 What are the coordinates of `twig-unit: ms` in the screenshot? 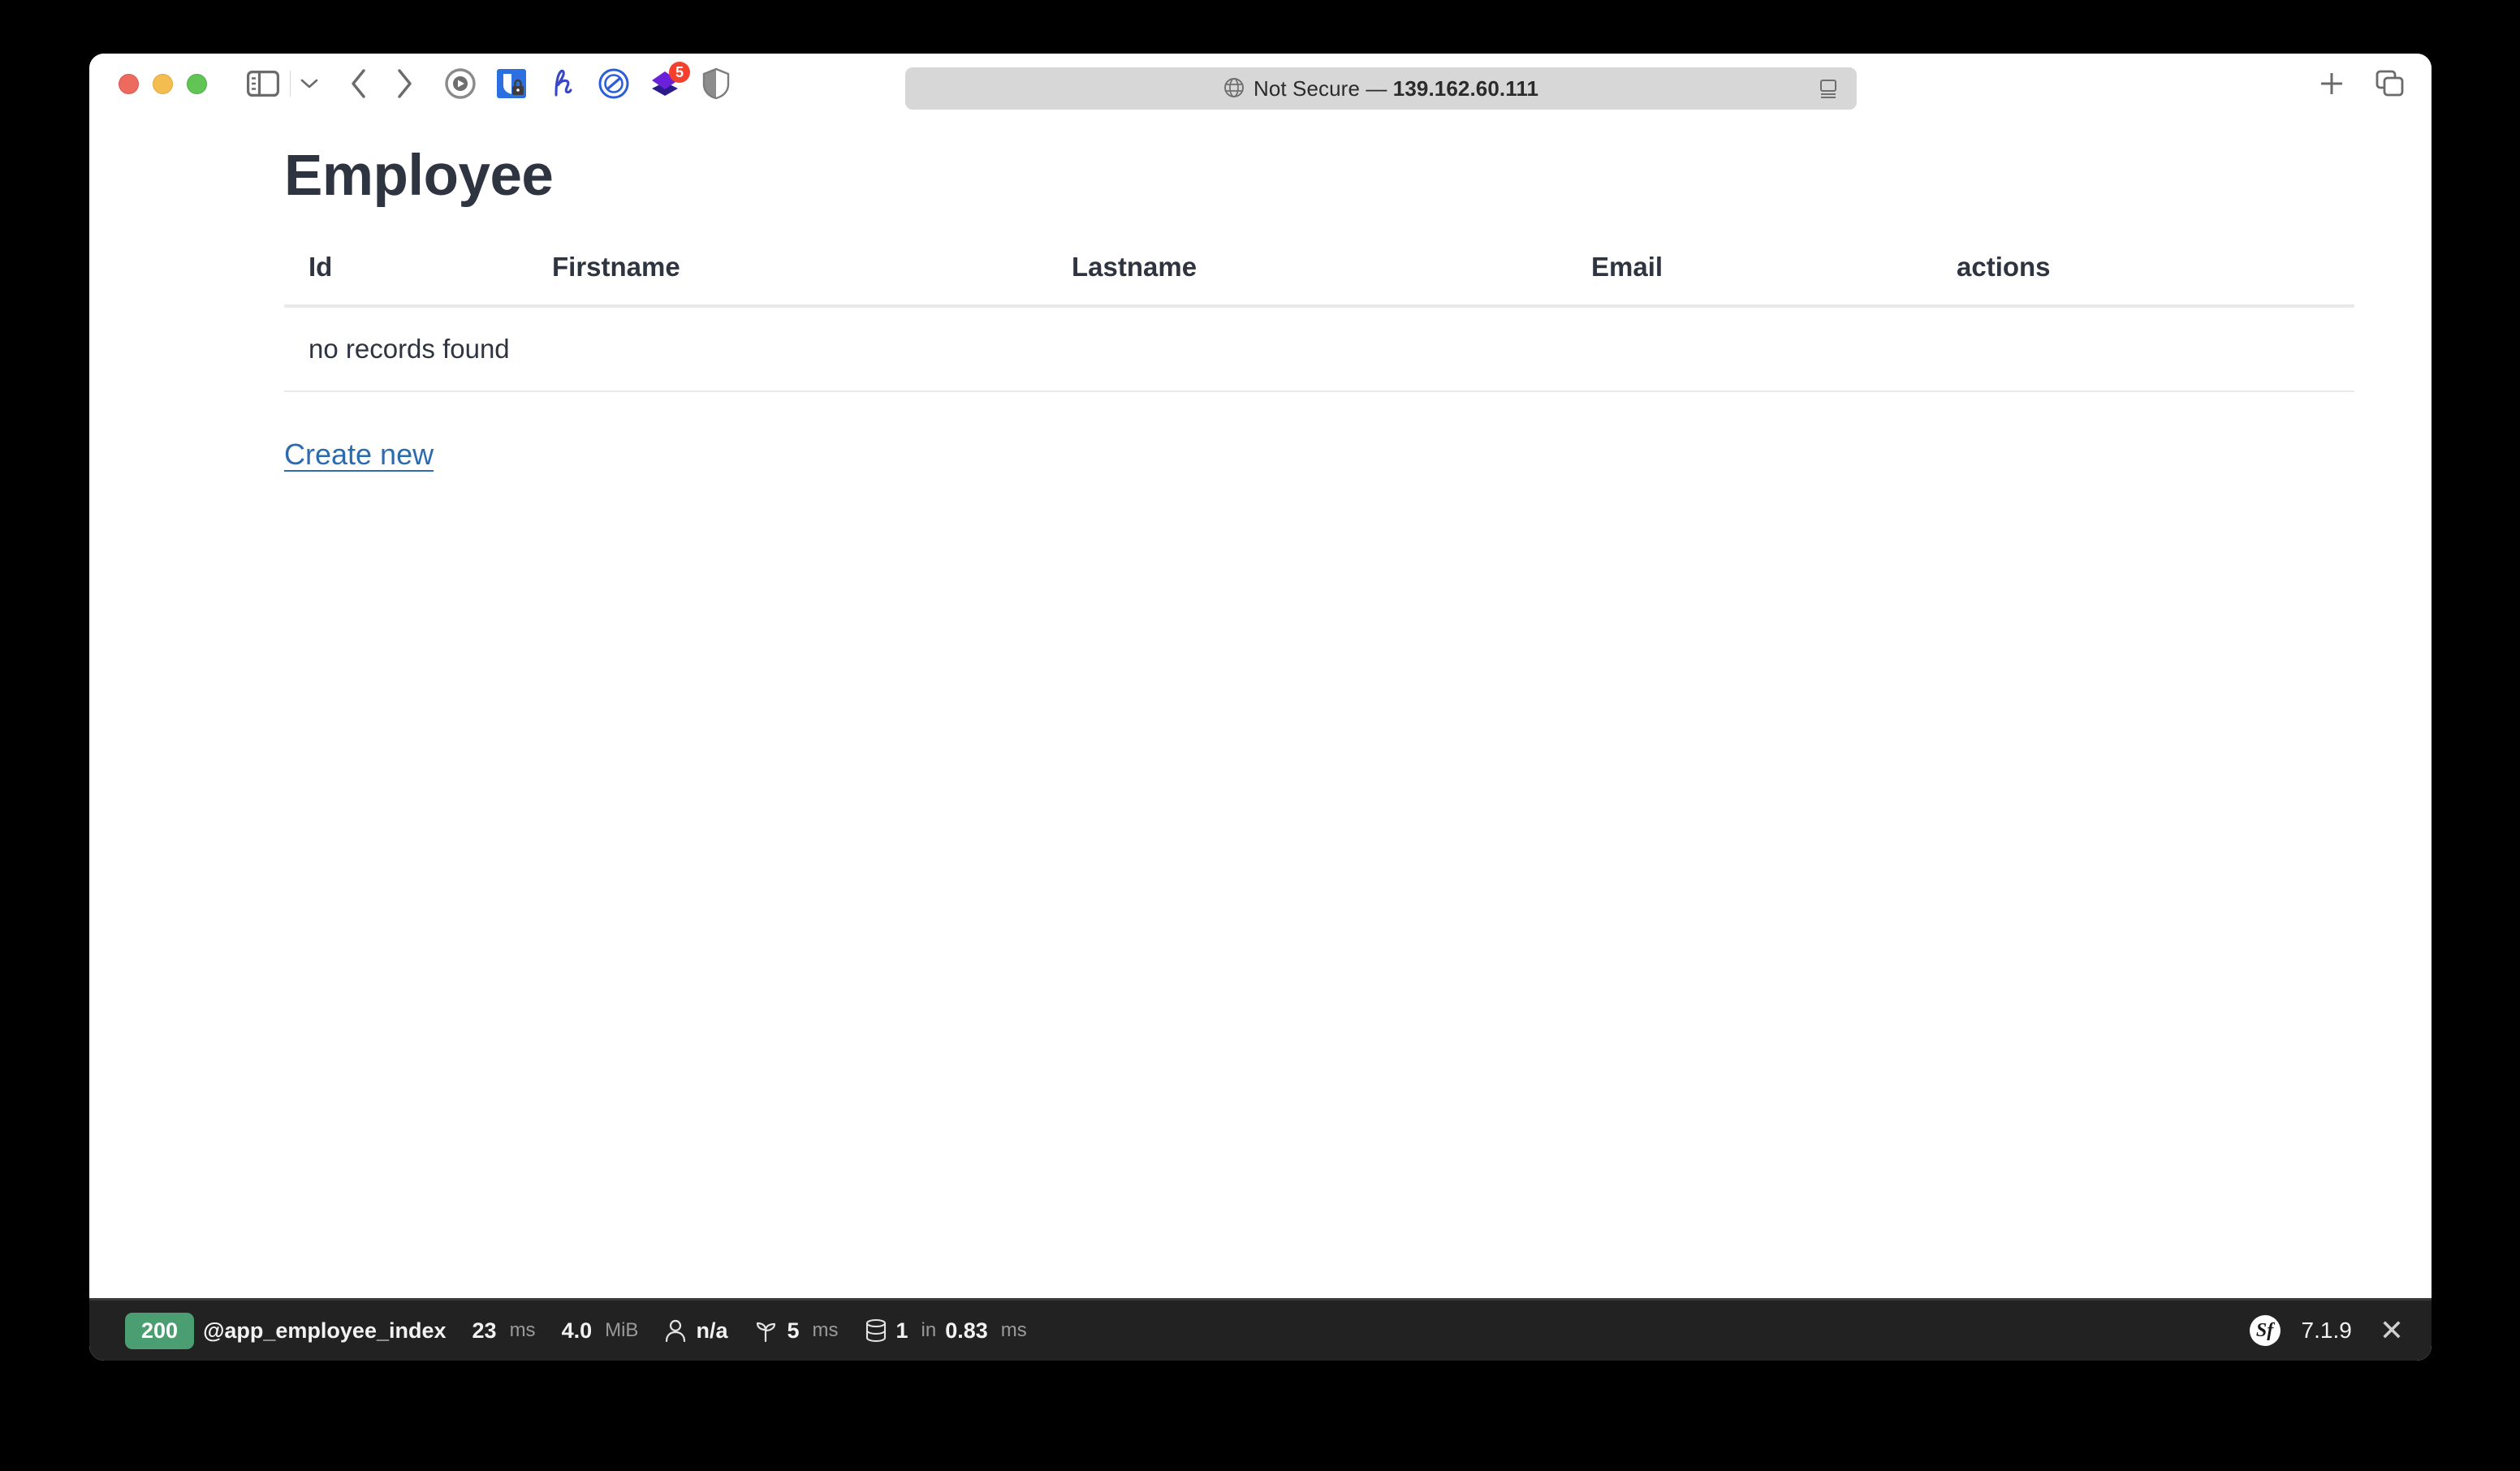 It's located at (826, 1330).